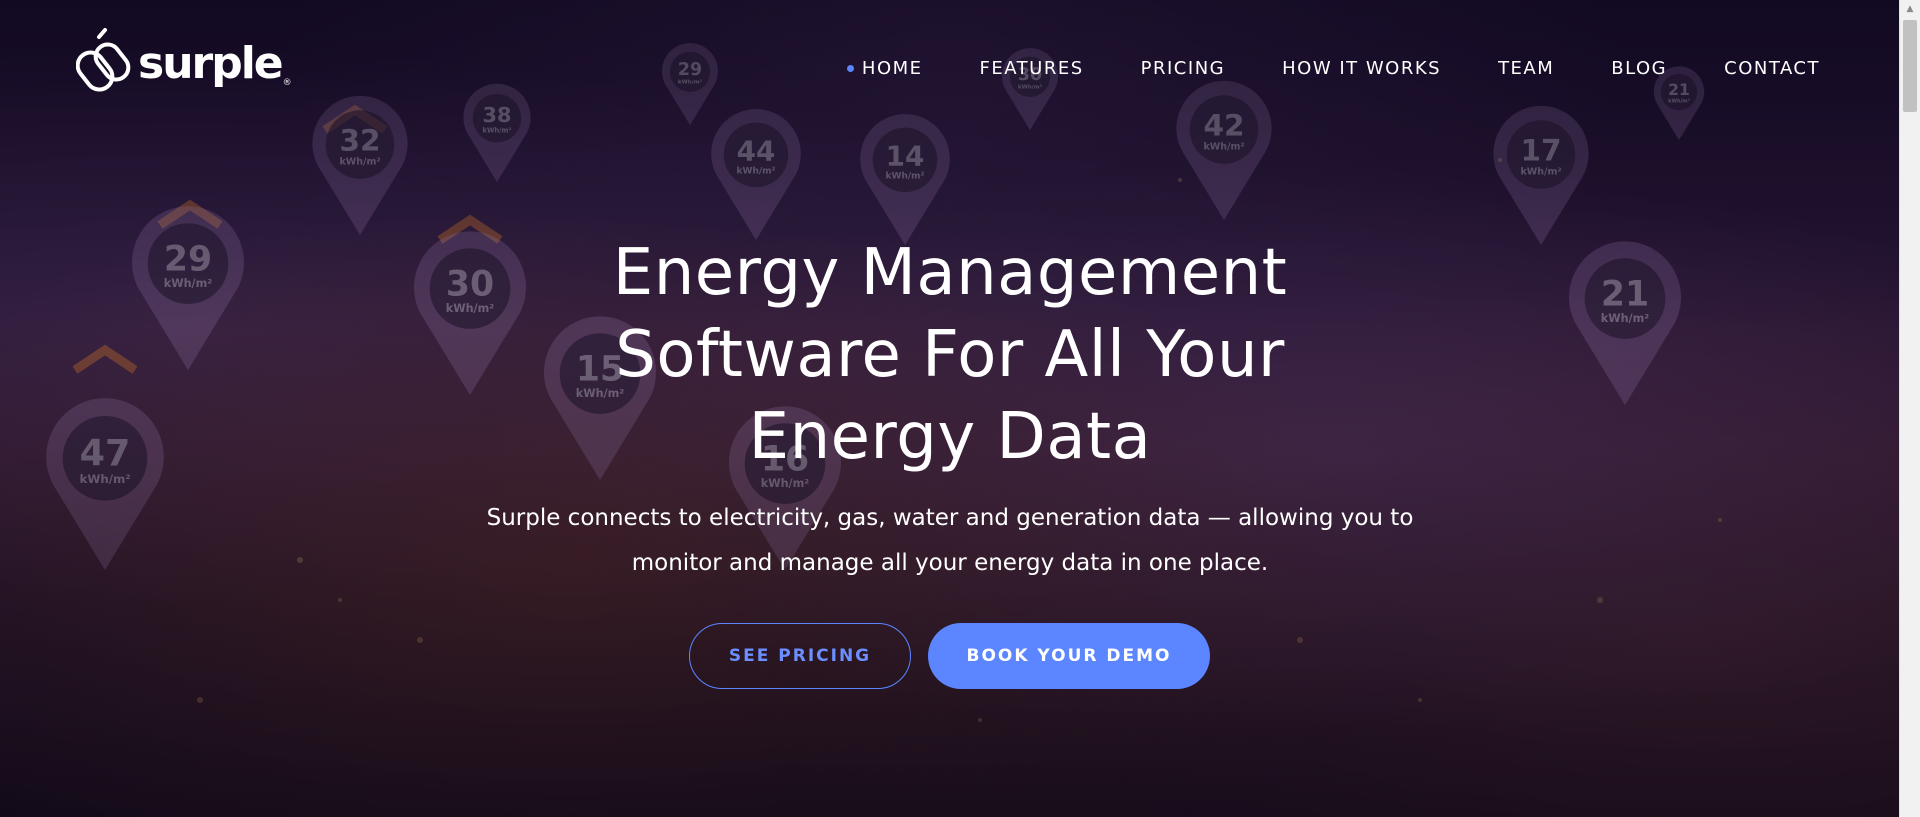 The image size is (1920, 817). Describe the element at coordinates (287, 83) in the screenshot. I see `trademark-symbol: ®` at that location.